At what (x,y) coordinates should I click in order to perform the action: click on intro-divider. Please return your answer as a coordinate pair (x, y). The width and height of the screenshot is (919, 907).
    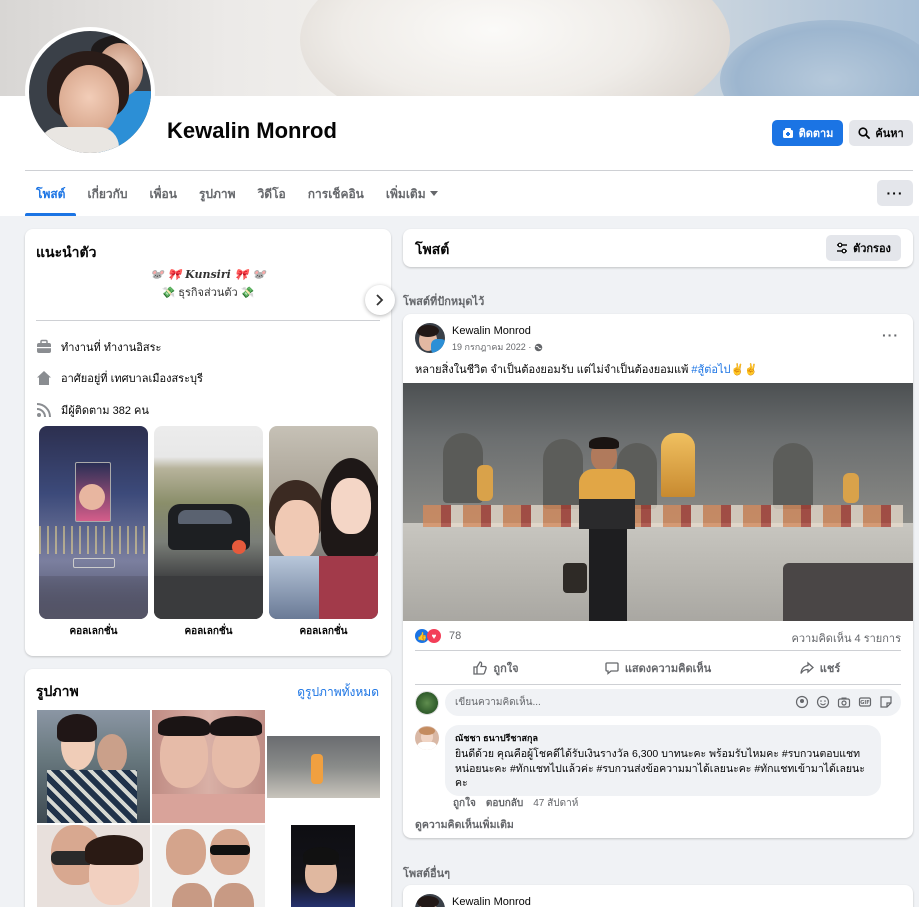
    Looking at the image, I should click on (208, 320).